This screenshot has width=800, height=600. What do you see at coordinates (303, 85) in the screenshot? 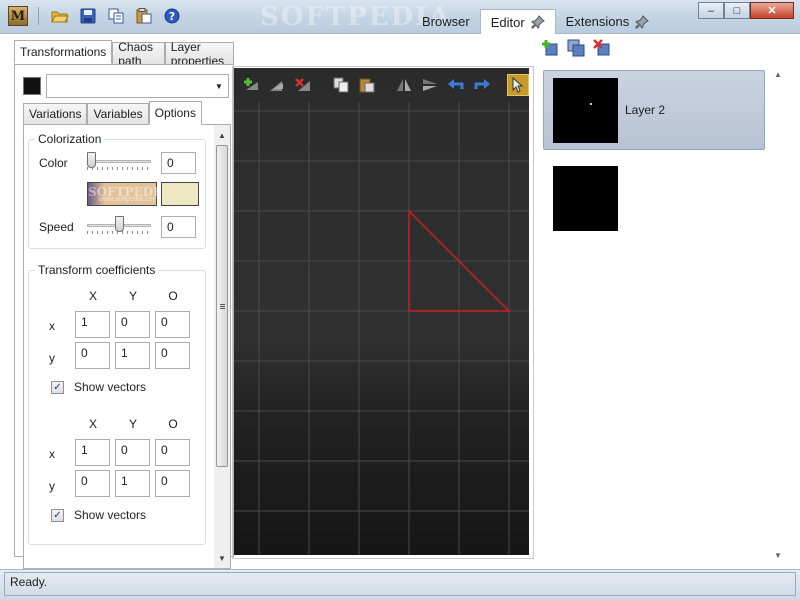
I see `delete-transform-icon` at bounding box center [303, 85].